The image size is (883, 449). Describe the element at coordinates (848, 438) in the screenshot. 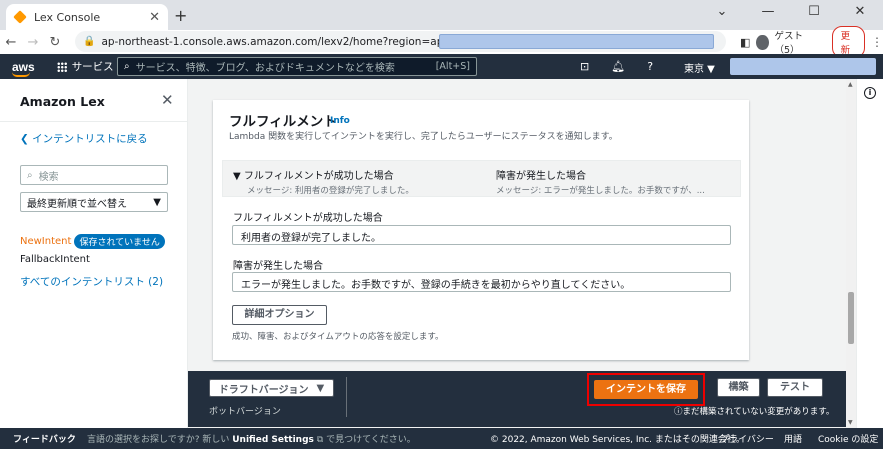

I see `cookie-settings-link: Cookie の設定` at that location.